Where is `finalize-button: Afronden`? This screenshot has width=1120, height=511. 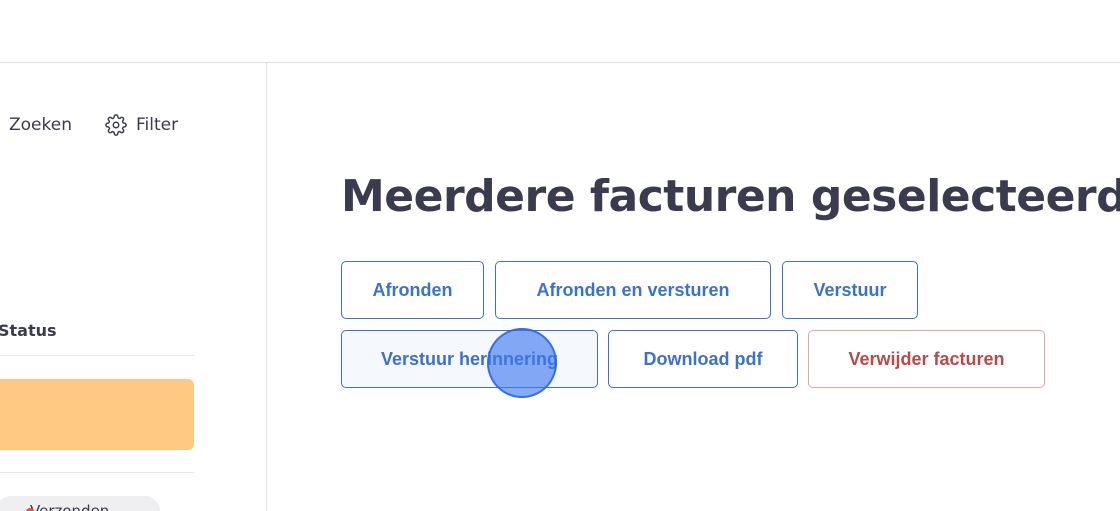
finalize-button: Afronden is located at coordinates (412, 290).